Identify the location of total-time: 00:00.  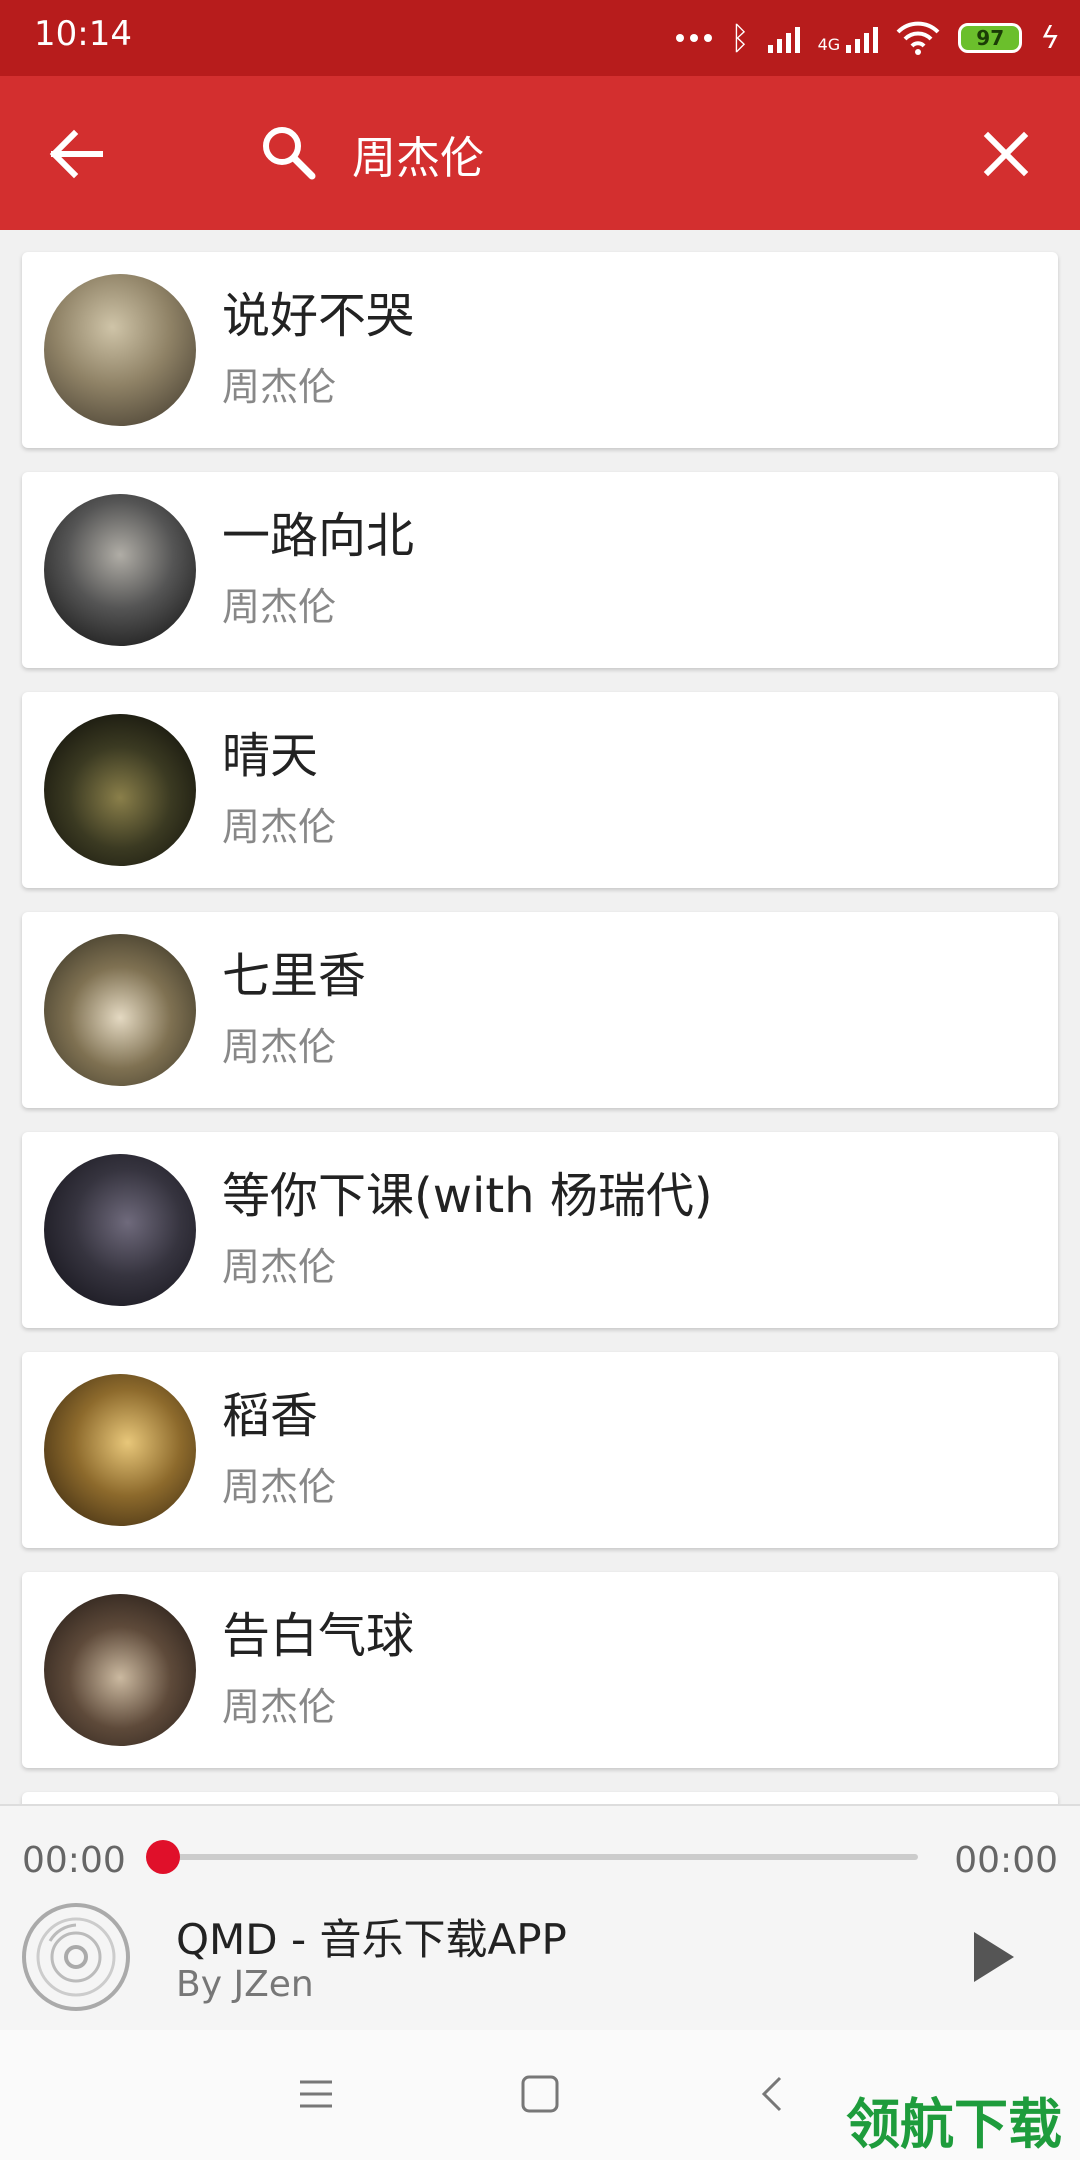
(1006, 1860).